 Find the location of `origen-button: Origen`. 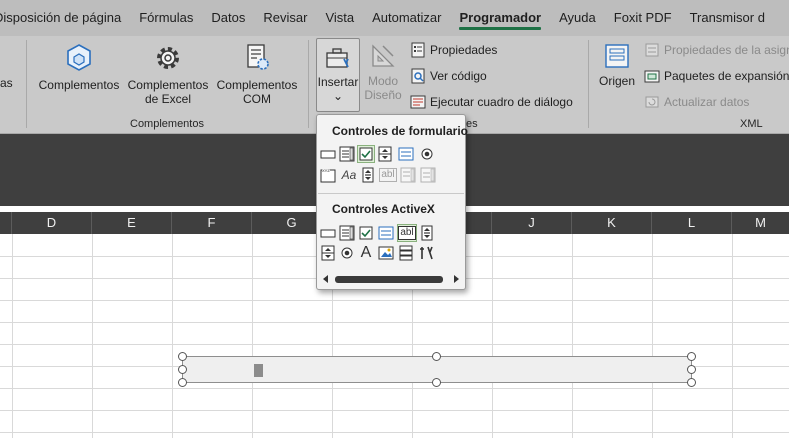

origen-button: Origen is located at coordinates (617, 65).